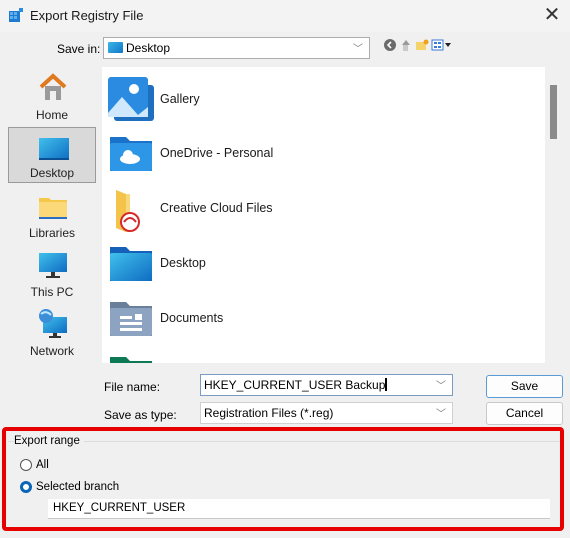 Image resolution: width=570 pixels, height=538 pixels. I want to click on computer-icon, so click(53, 265).